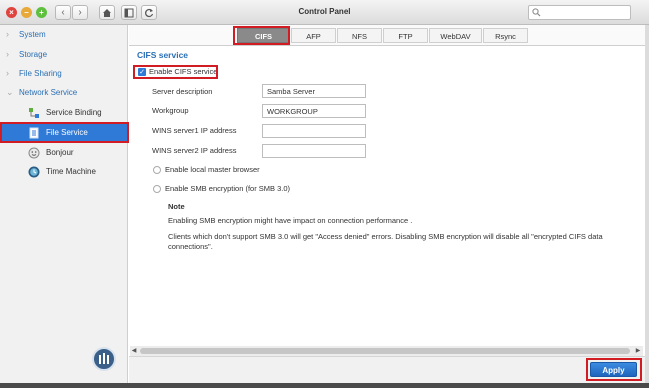  What do you see at coordinates (26, 12) in the screenshot?
I see `minimize-icon: –` at bounding box center [26, 12].